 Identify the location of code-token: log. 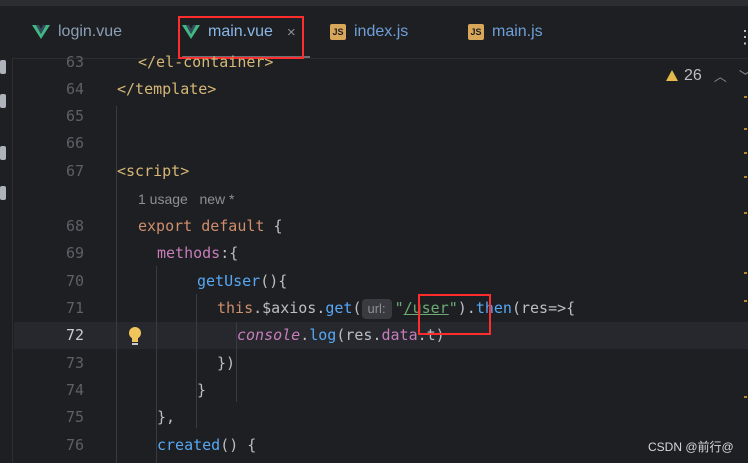
(323, 335).